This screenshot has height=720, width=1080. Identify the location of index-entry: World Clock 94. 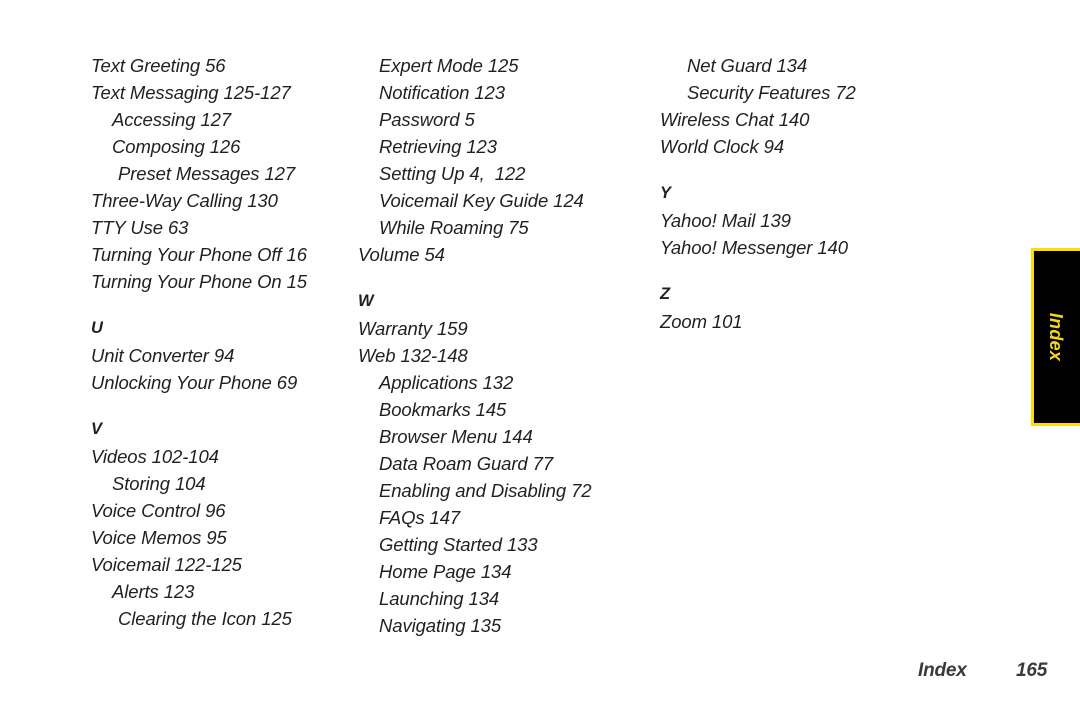
(817, 146).